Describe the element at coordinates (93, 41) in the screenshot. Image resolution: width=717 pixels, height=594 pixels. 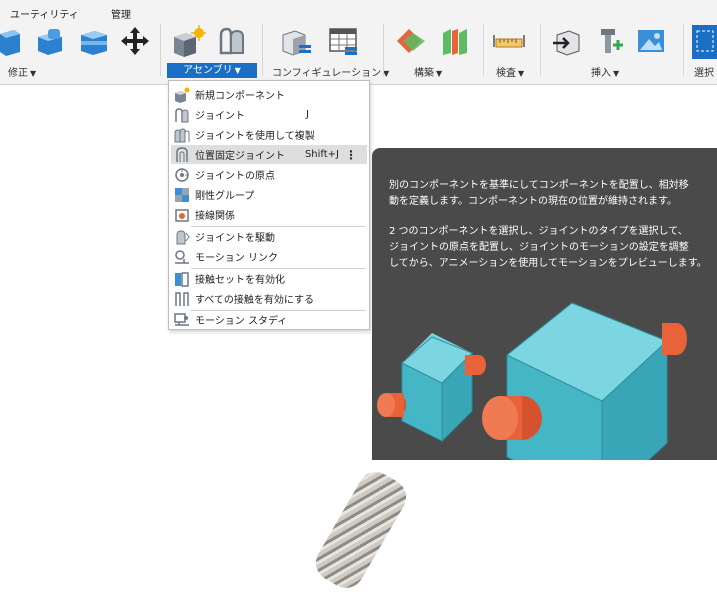
I see `shell-icon` at that location.